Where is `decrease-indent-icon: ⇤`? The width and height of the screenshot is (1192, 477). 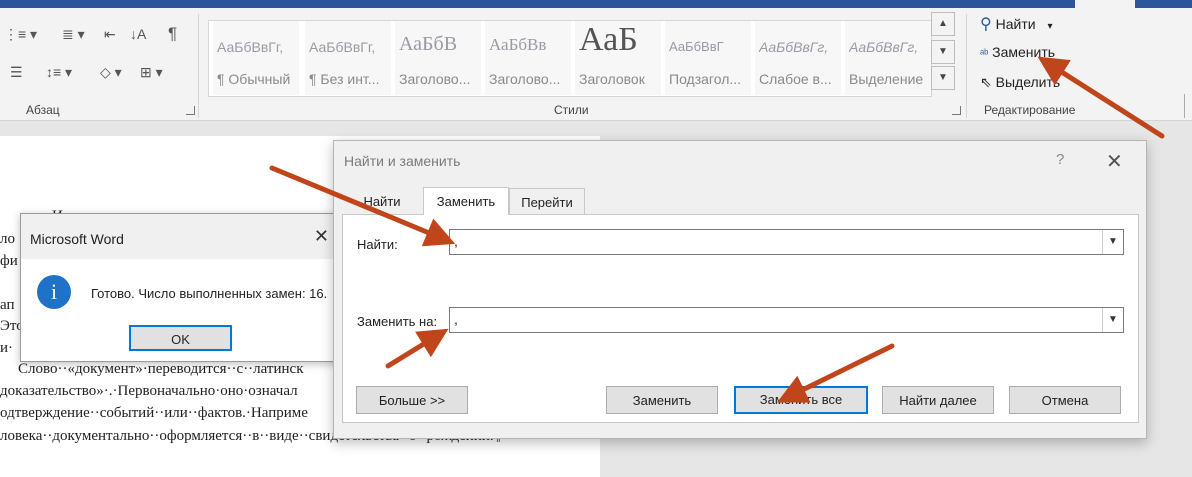 decrease-indent-icon: ⇤ is located at coordinates (110, 34).